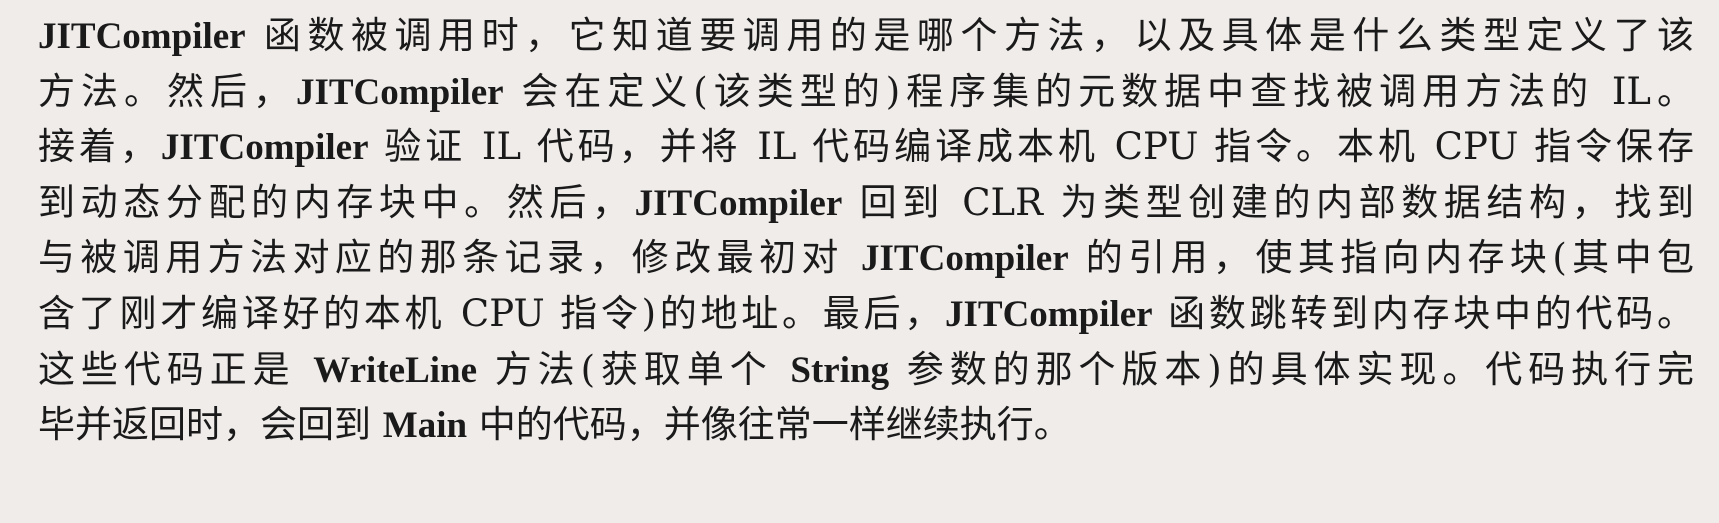 The height and width of the screenshot is (523, 1719). What do you see at coordinates (425, 426) in the screenshot?
I see `text-run: Main` at bounding box center [425, 426].